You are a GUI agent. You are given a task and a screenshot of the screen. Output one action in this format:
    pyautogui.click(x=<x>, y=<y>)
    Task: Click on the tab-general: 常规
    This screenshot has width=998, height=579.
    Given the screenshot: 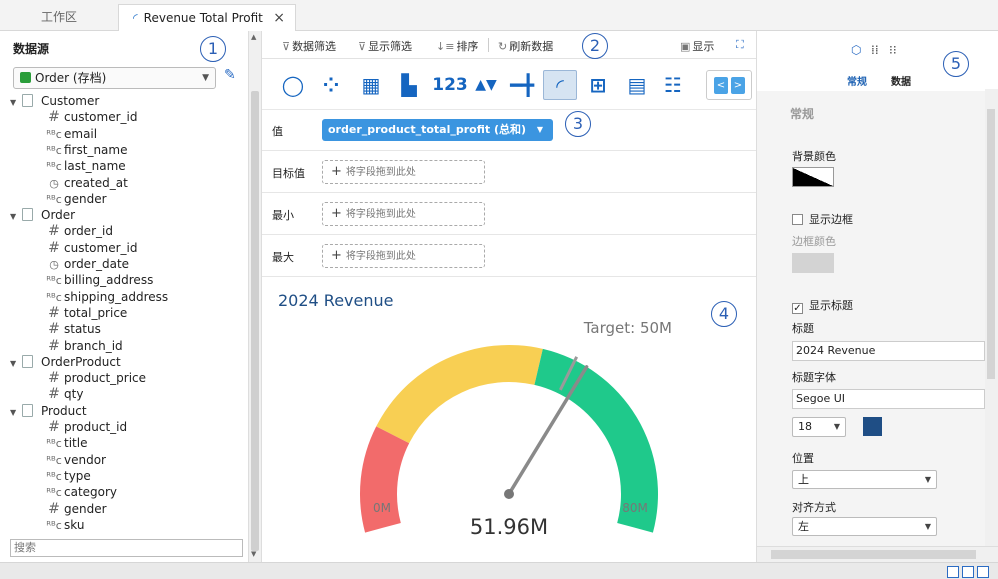 What is the action you would take?
    pyautogui.click(x=857, y=80)
    